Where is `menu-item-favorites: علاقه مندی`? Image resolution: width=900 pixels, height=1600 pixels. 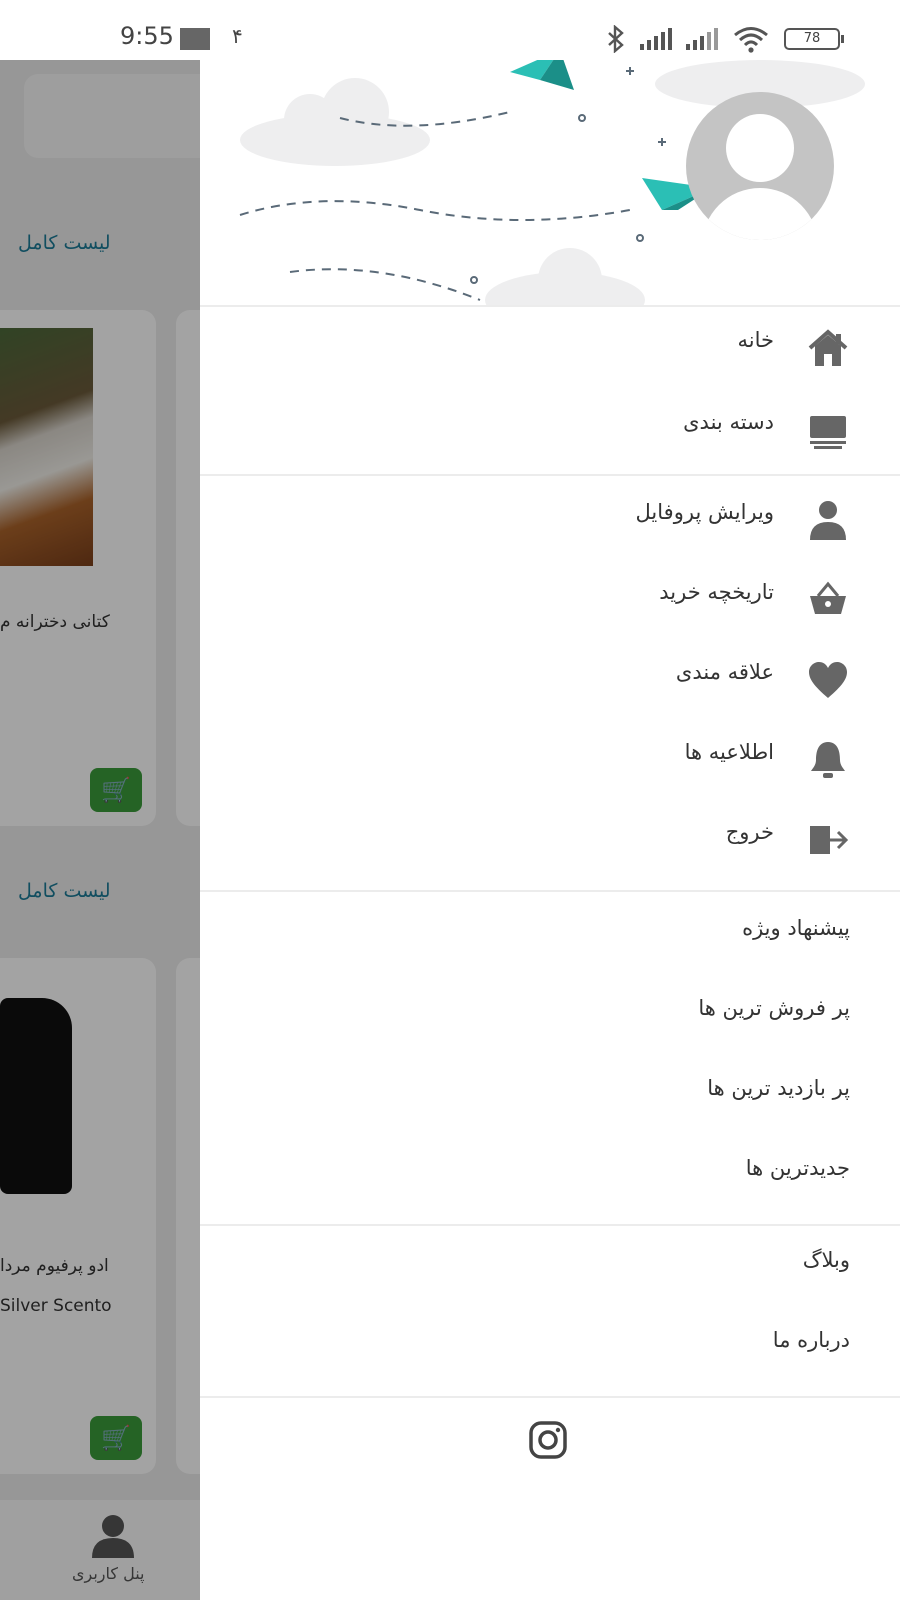
menu-item-favorites: علاقه مندی is located at coordinates (550, 678).